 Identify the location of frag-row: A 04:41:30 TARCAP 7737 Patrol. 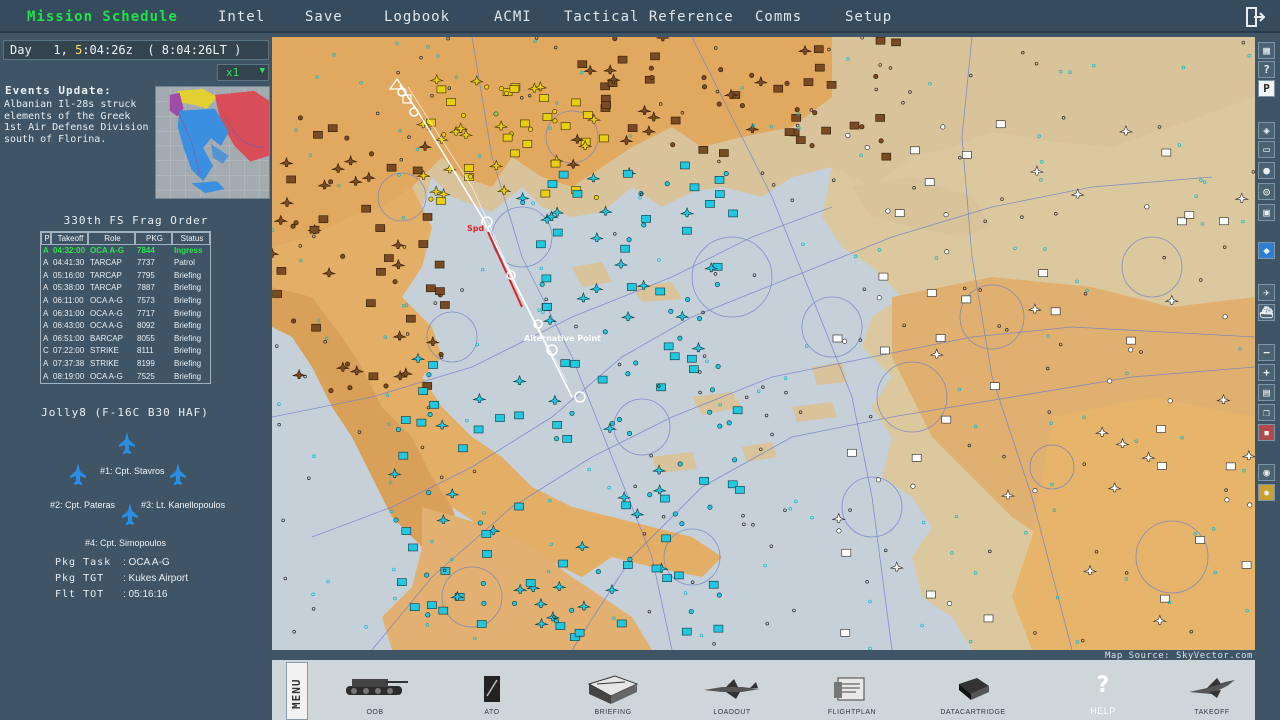
(125, 263).